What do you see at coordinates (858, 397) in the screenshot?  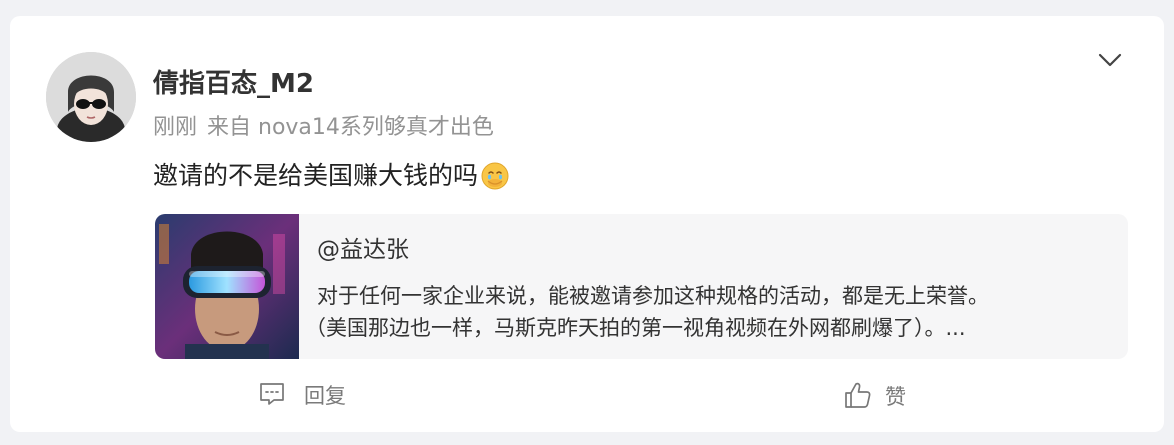 I see `thumbs-up-icon` at bounding box center [858, 397].